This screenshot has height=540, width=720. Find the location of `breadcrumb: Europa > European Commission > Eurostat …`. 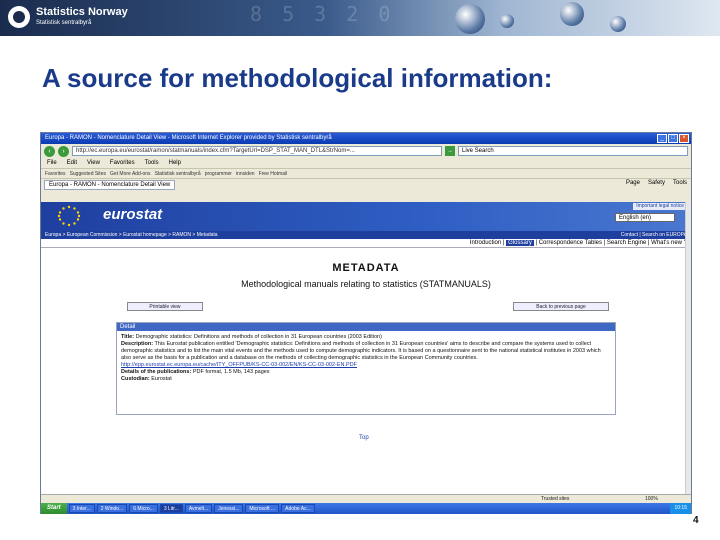

breadcrumb: Europa > European Commission > Eurostat … is located at coordinates (366, 235).